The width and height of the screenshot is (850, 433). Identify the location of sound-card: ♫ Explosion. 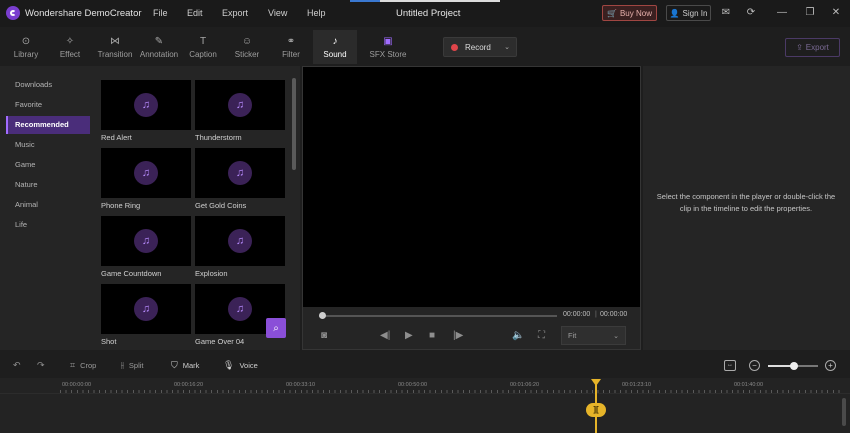
(240, 247).